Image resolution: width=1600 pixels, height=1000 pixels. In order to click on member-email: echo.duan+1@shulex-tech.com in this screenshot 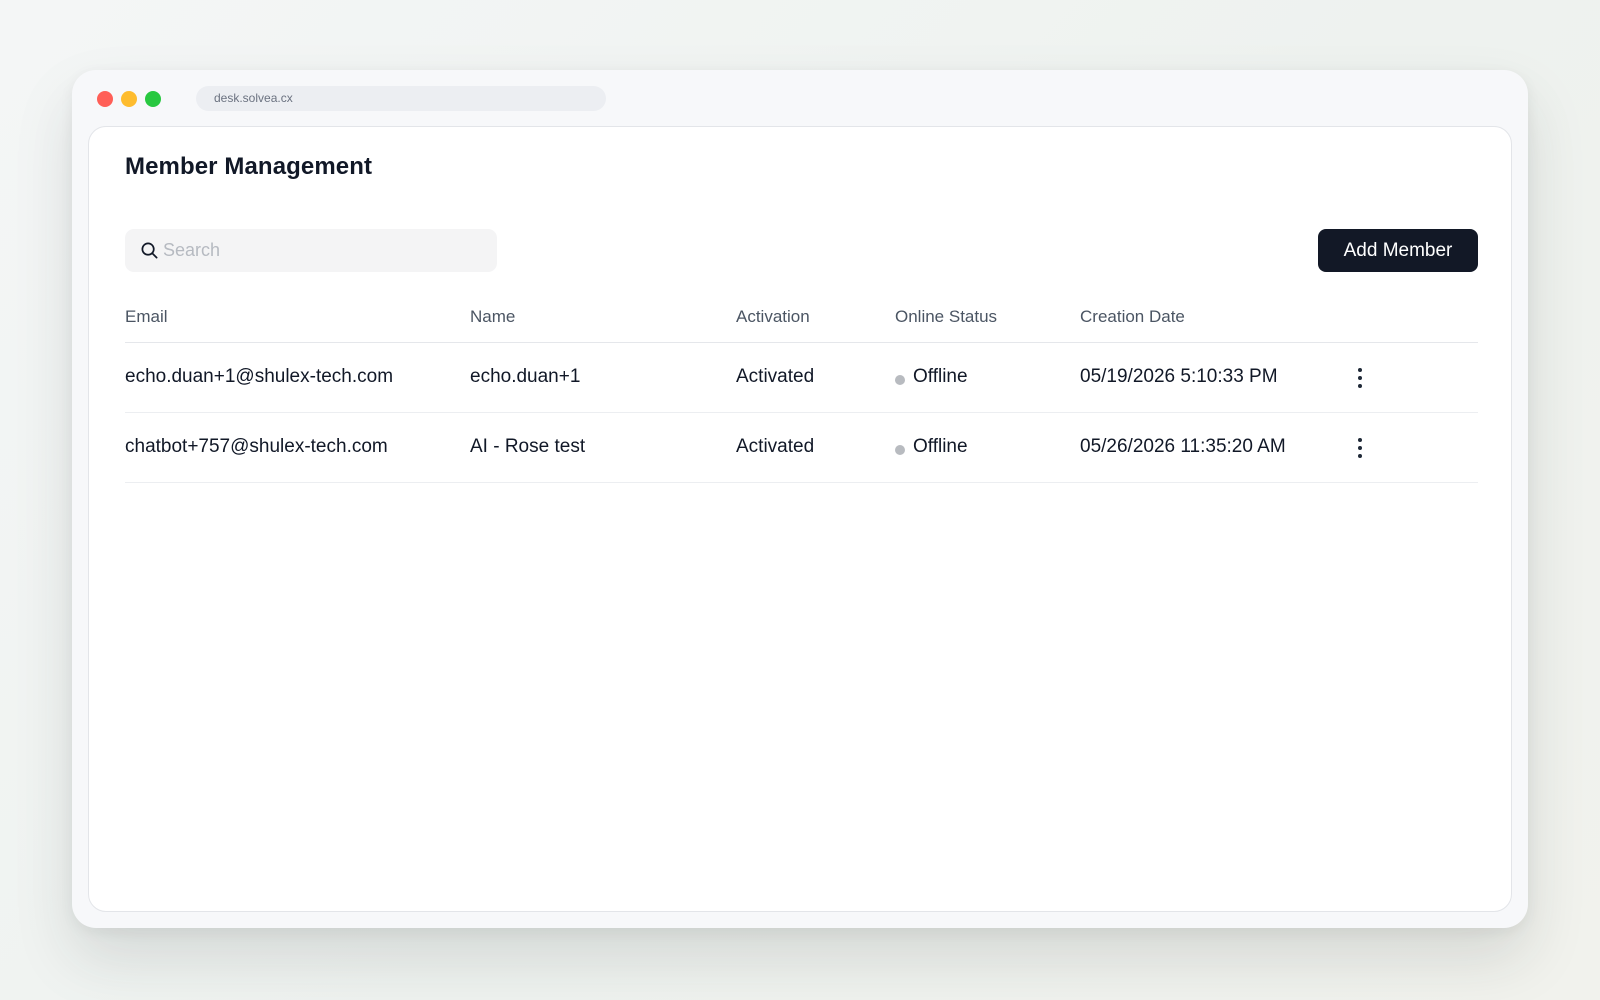, I will do `click(259, 376)`.